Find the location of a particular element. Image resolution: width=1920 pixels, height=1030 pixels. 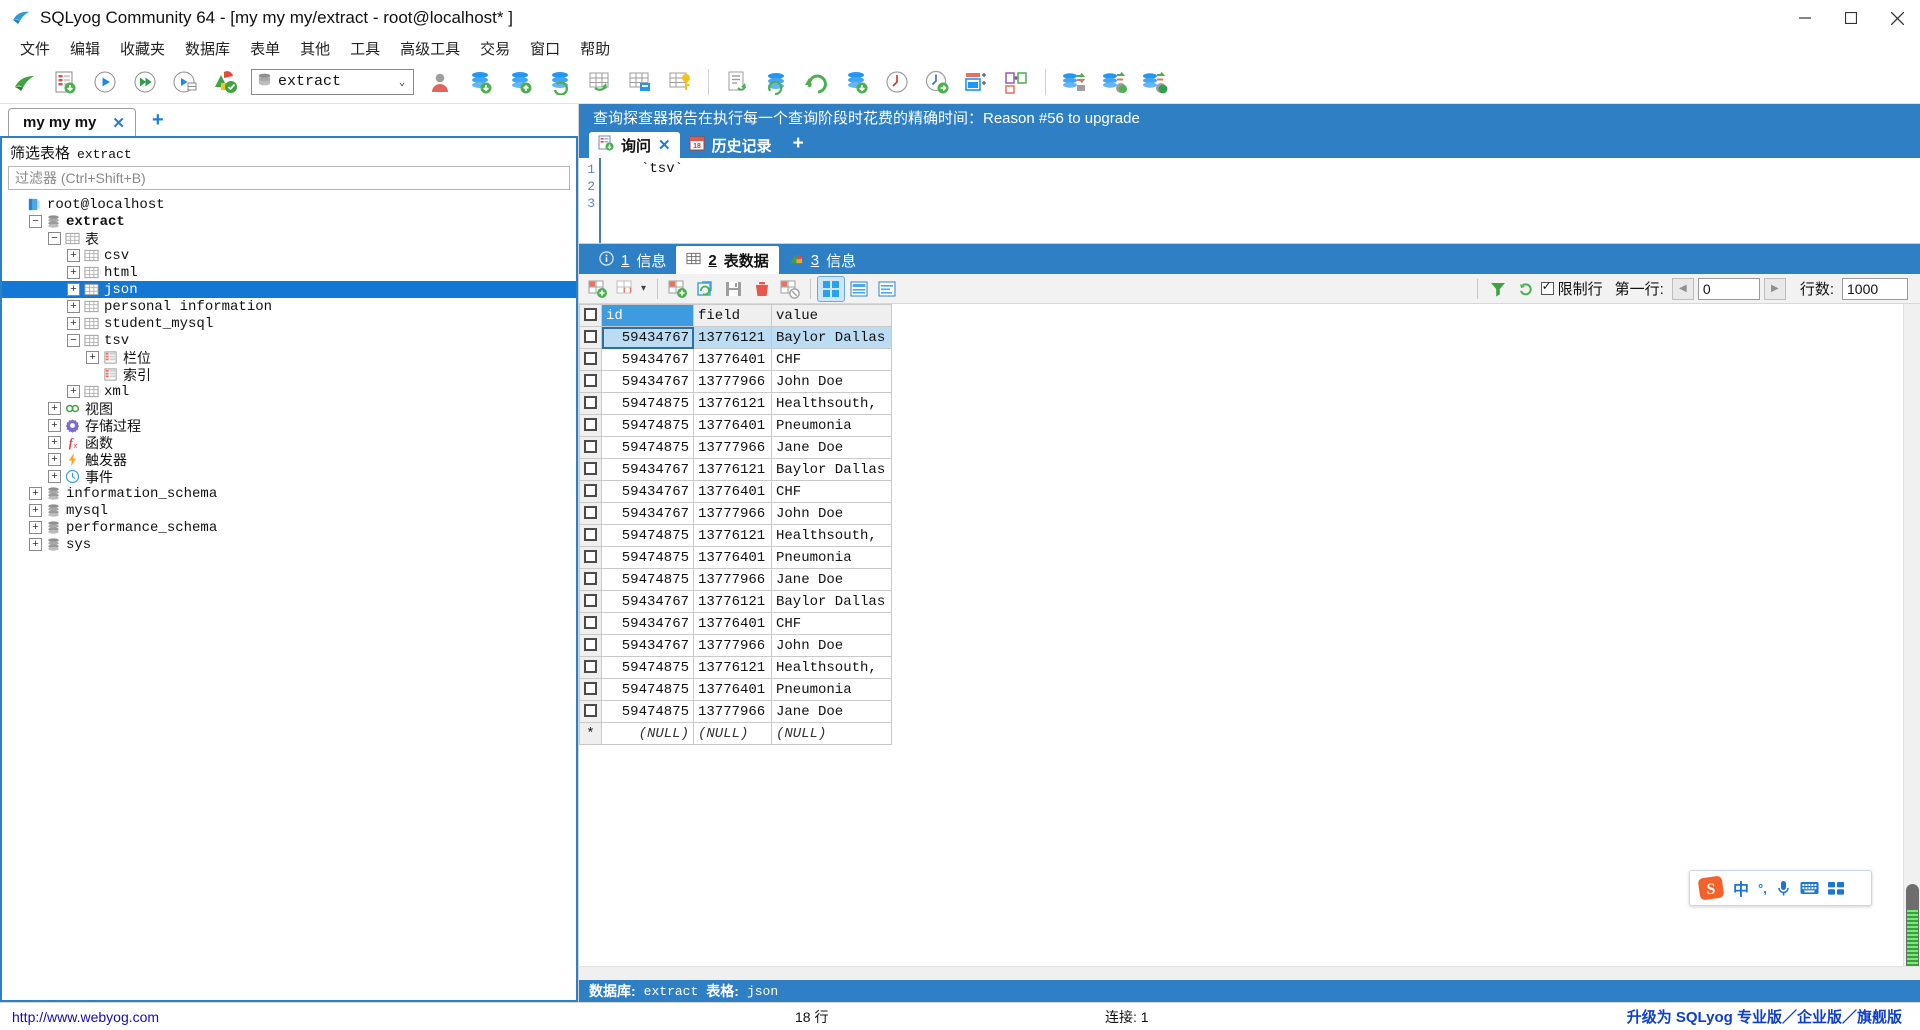

ime-punctuation-button: °, is located at coordinates (1762, 888).